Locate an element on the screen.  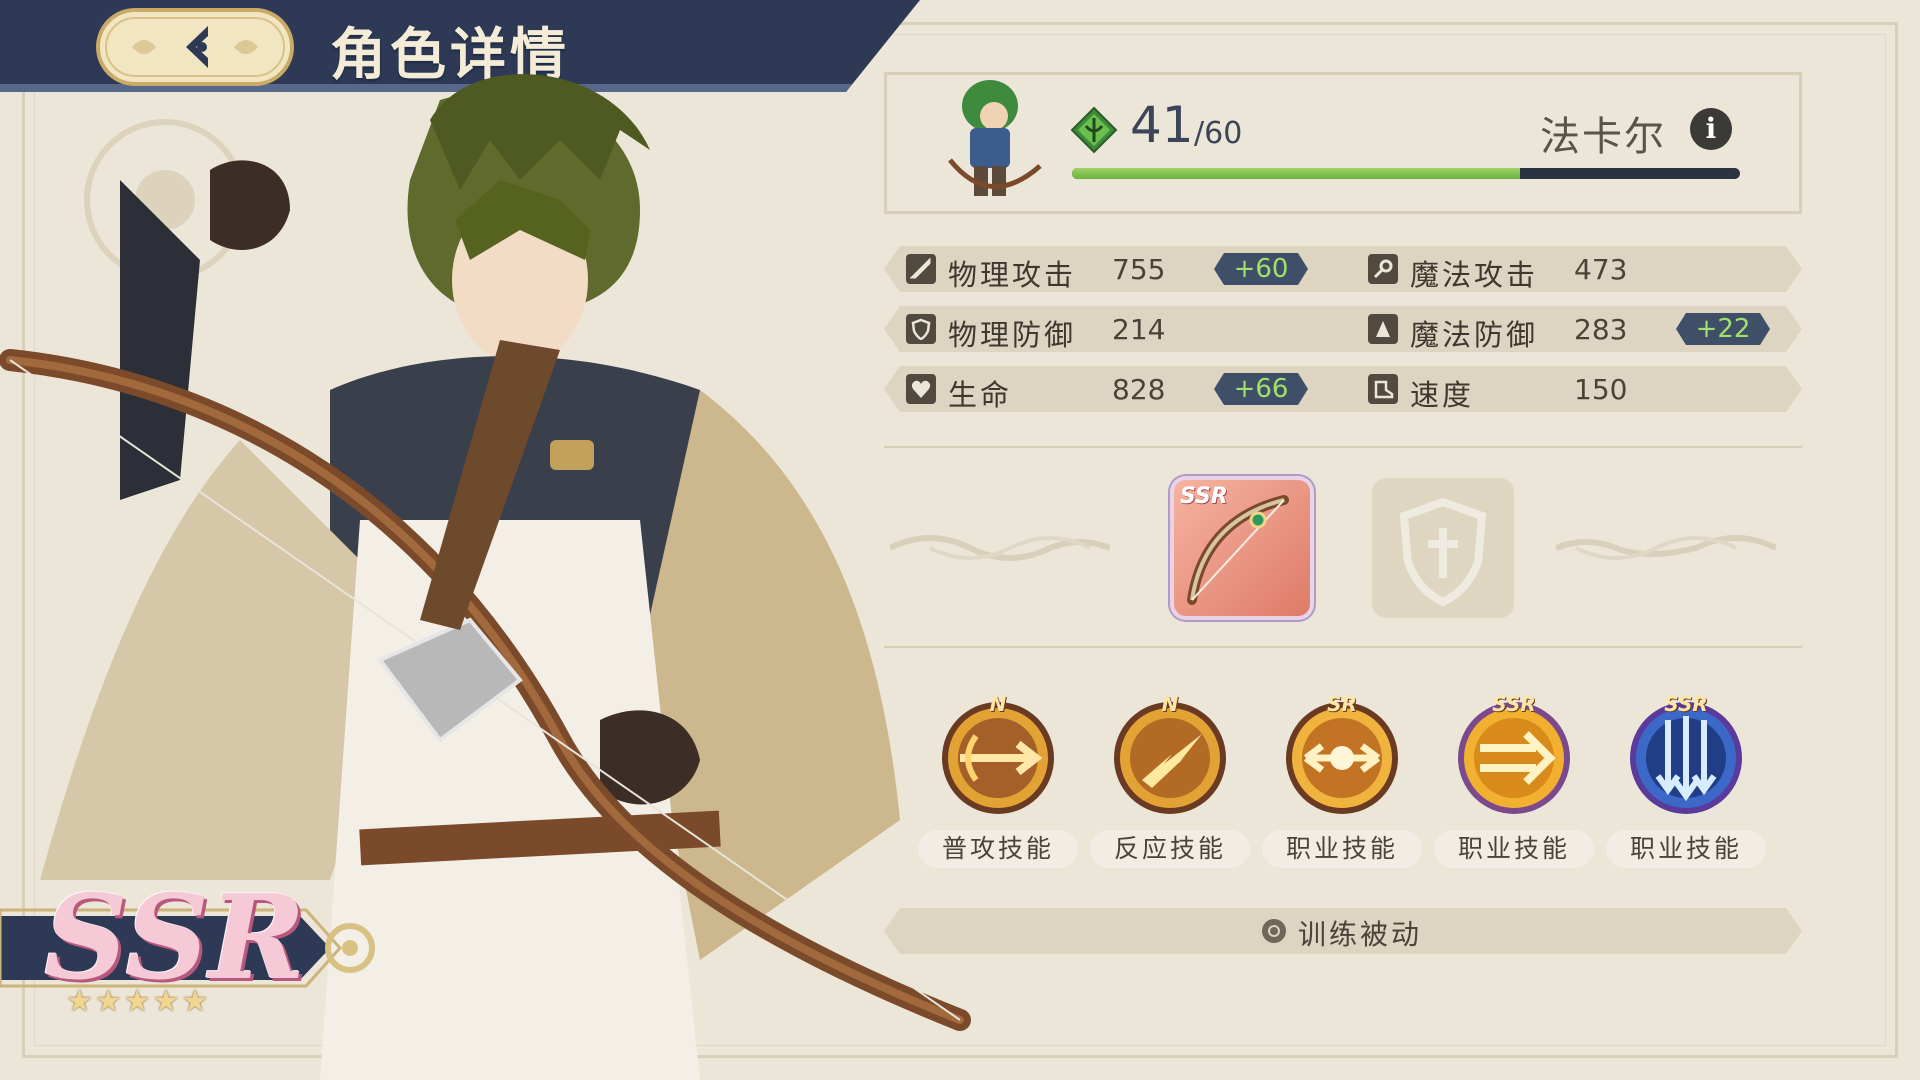
skill-name: 反应技能 is located at coordinates (1170, 849).